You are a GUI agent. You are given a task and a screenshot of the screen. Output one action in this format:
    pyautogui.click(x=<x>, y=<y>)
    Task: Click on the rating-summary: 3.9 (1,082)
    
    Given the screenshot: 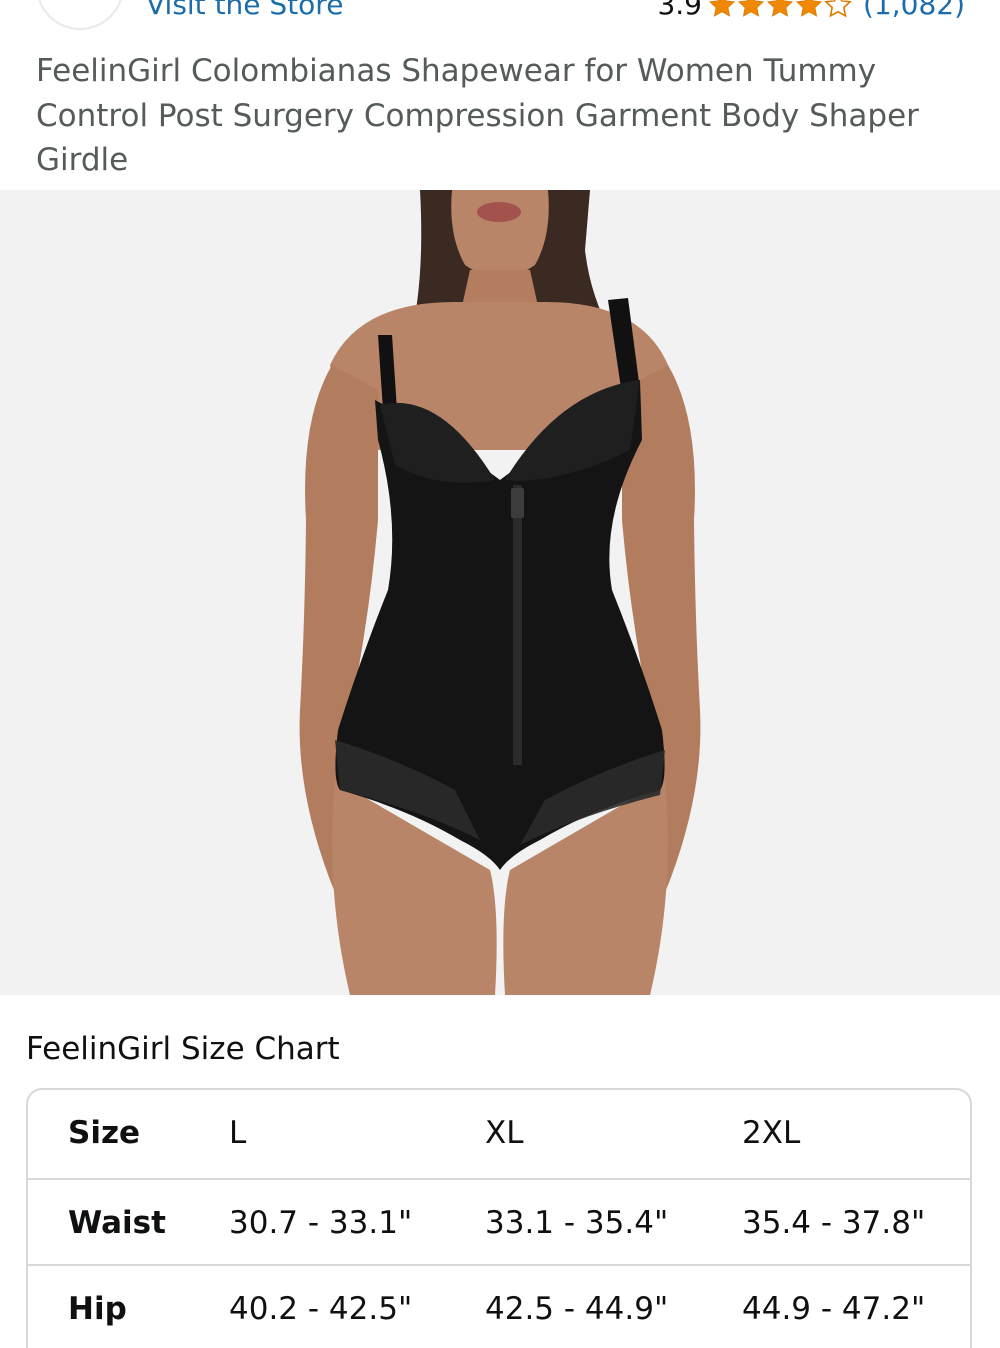 What is the action you would take?
    pyautogui.click(x=811, y=10)
    